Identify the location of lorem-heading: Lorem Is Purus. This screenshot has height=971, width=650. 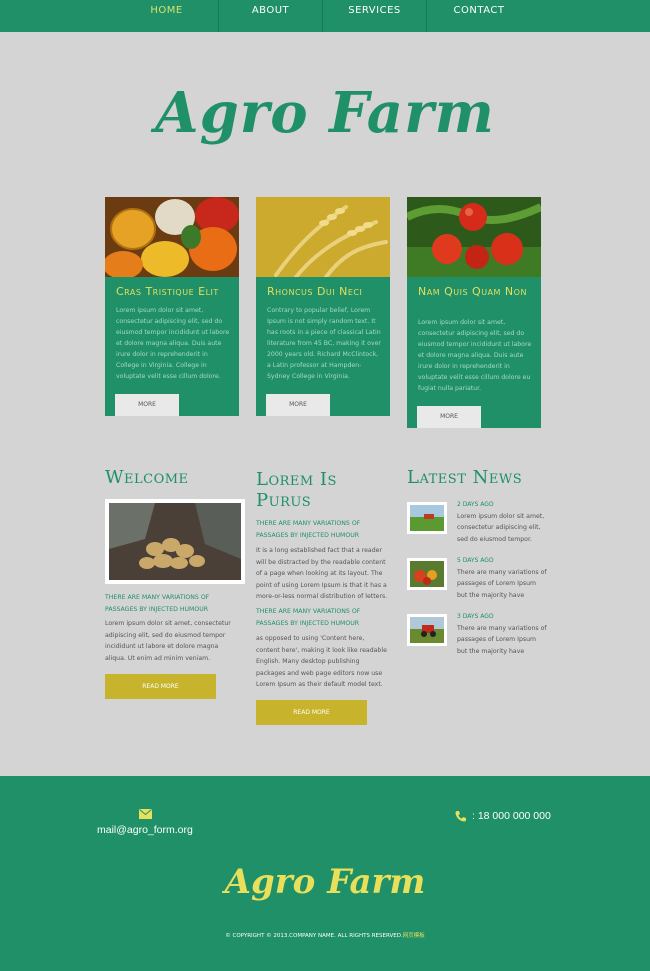
(296, 490).